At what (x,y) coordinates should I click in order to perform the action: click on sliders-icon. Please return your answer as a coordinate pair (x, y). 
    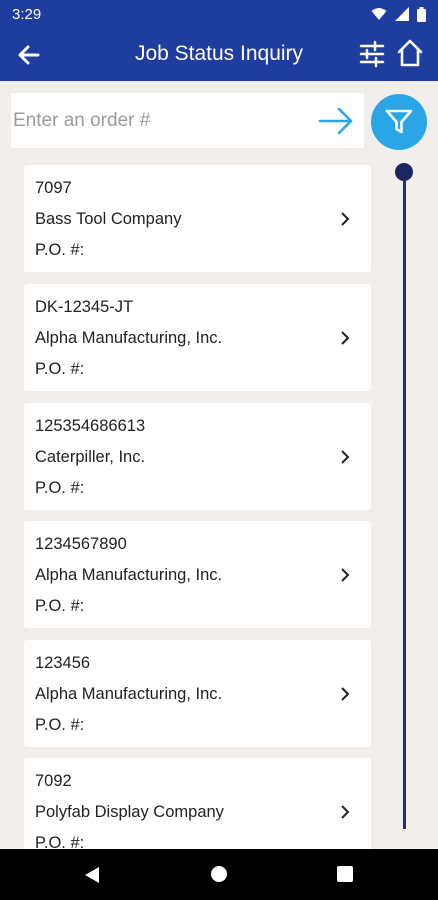
    Looking at the image, I should click on (372, 54).